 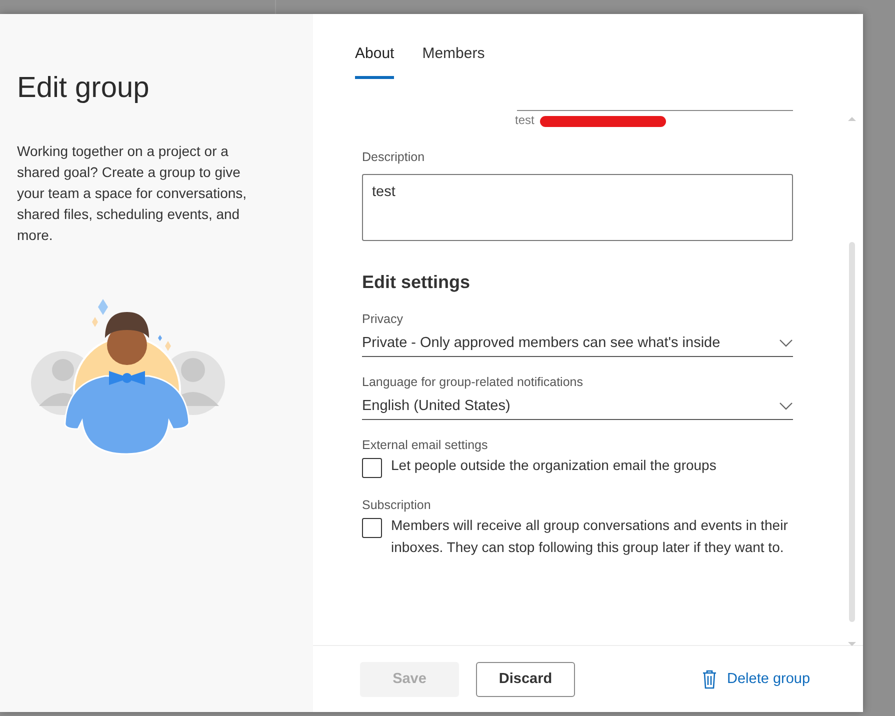 What do you see at coordinates (525, 679) in the screenshot?
I see `discard-button: Discard` at bounding box center [525, 679].